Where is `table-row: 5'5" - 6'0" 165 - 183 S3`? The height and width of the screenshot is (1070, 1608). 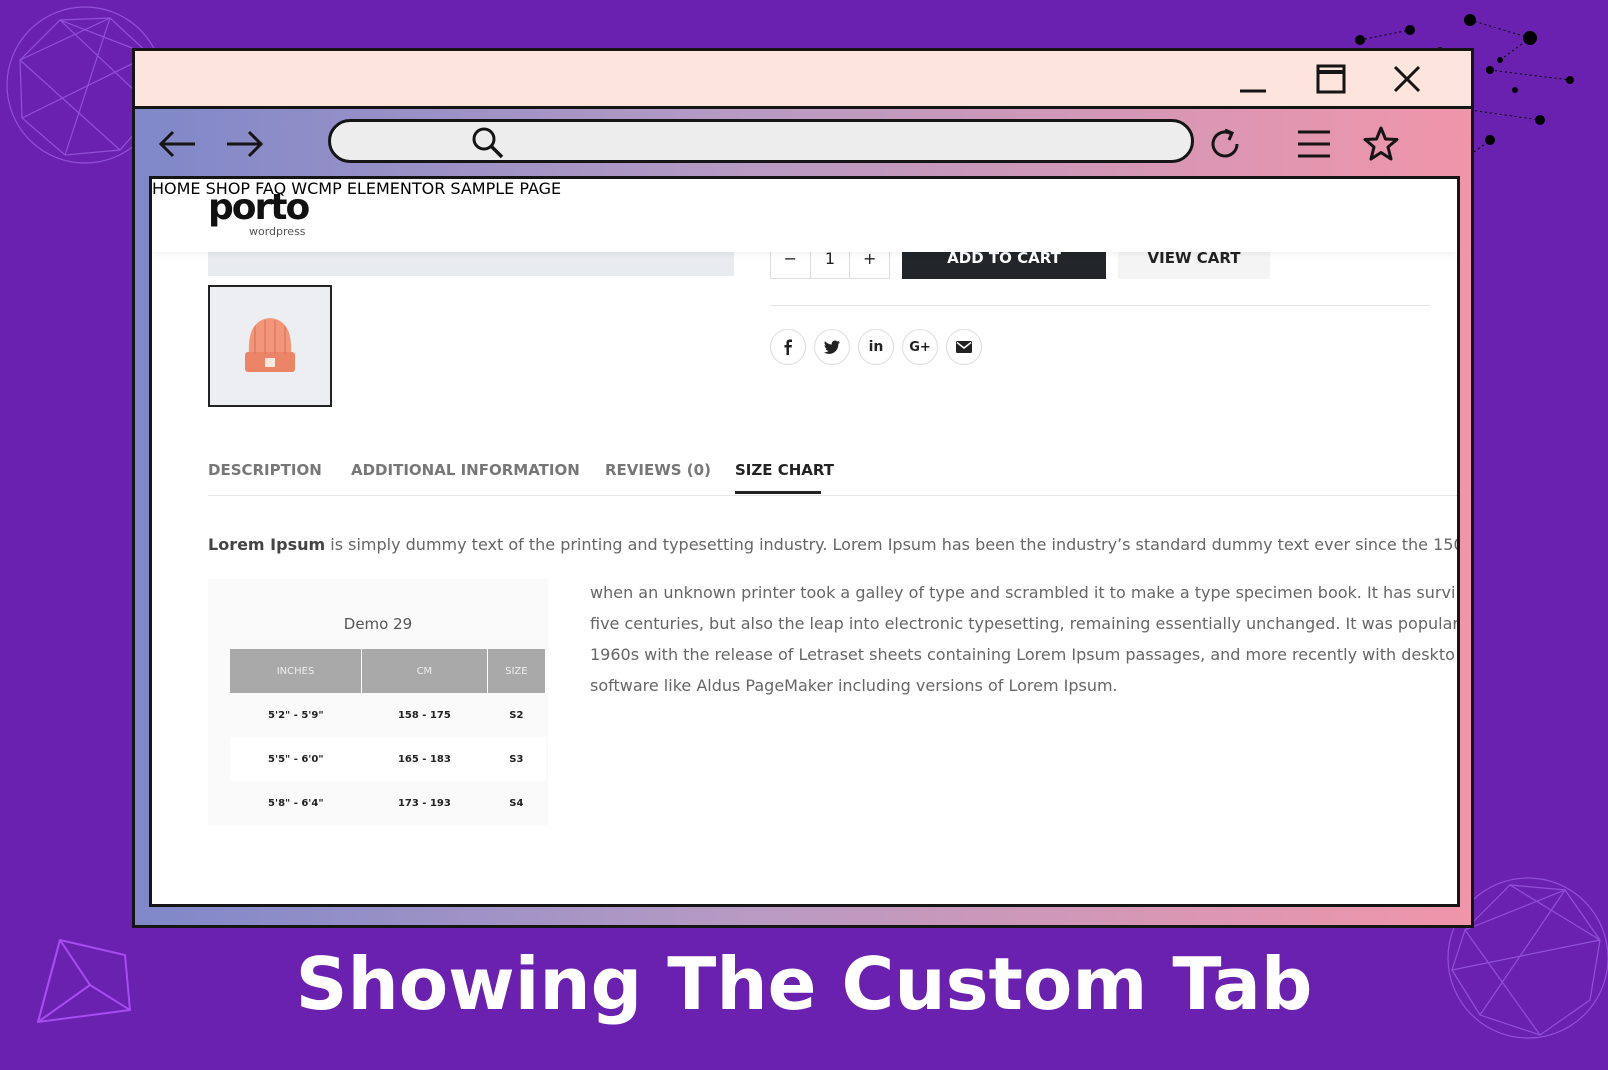
table-row: 5'5" - 6'0" 165 - 183 S3 is located at coordinates (388, 759).